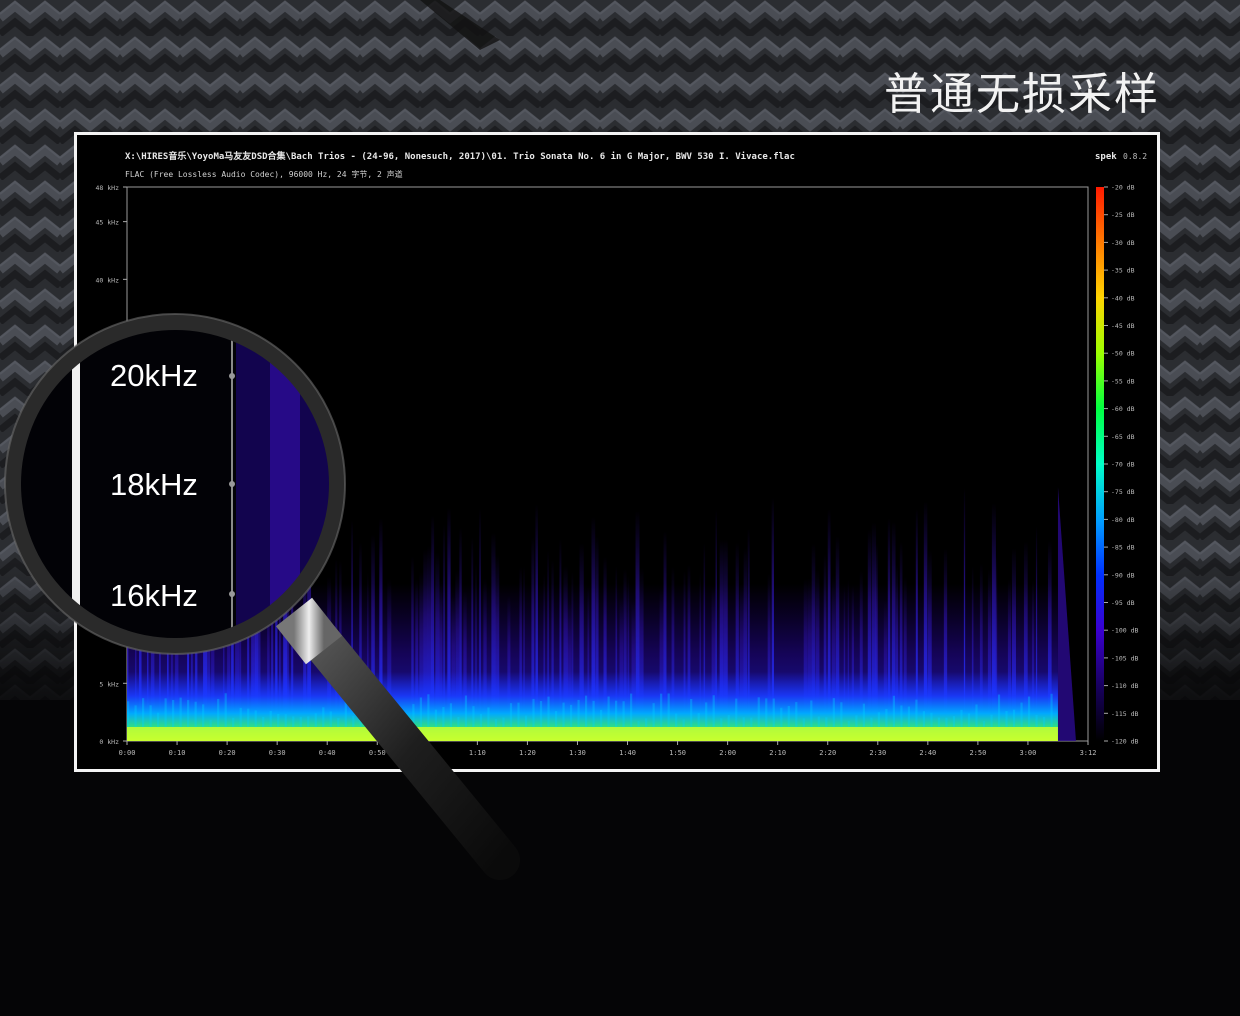  I want to click on y-tick-label: 48 kHz, so click(108, 188).